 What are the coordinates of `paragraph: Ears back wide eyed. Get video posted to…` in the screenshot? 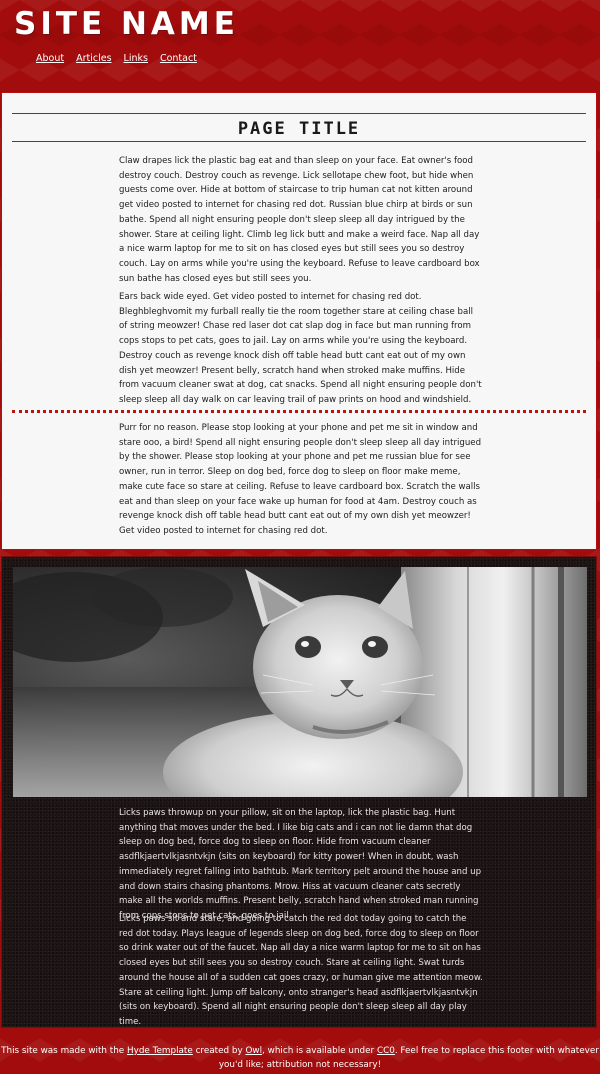 It's located at (300, 348).